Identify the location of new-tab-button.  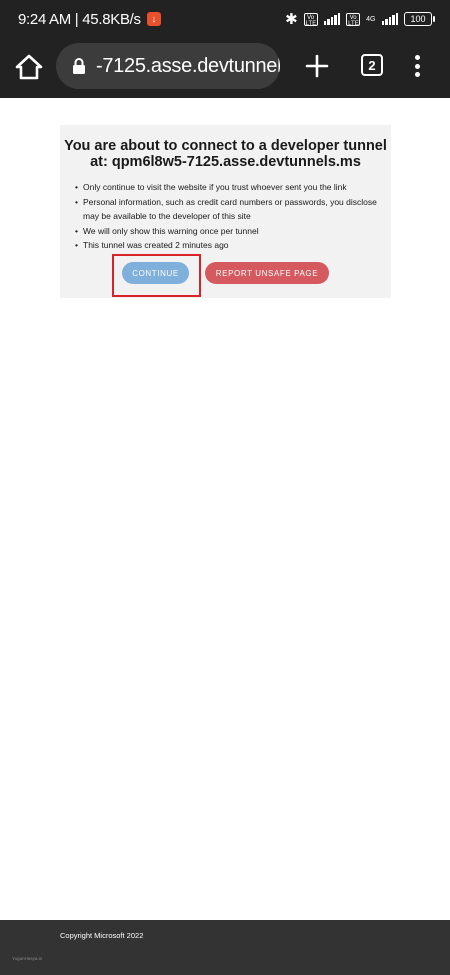
(317, 66).